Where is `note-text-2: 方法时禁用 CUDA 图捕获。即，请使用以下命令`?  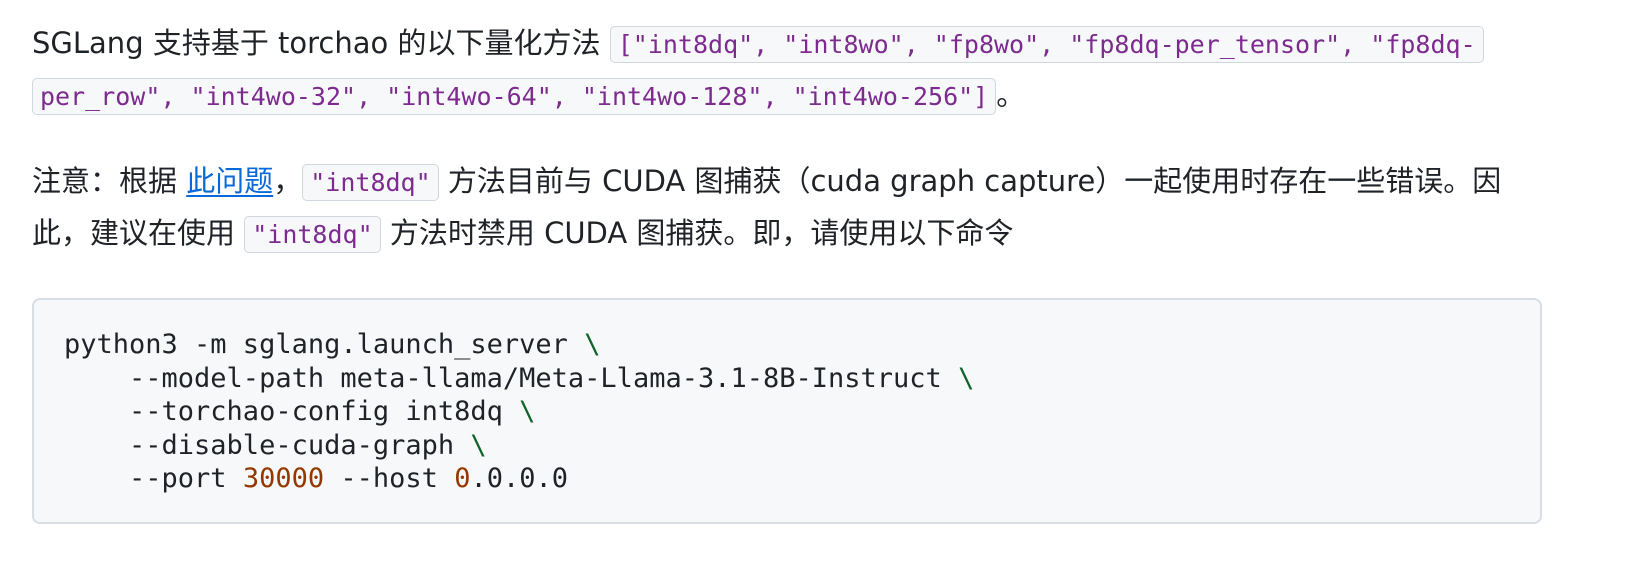 note-text-2: 方法时禁用 CUDA 图捕获。即，请使用以下命令 is located at coordinates (697, 233).